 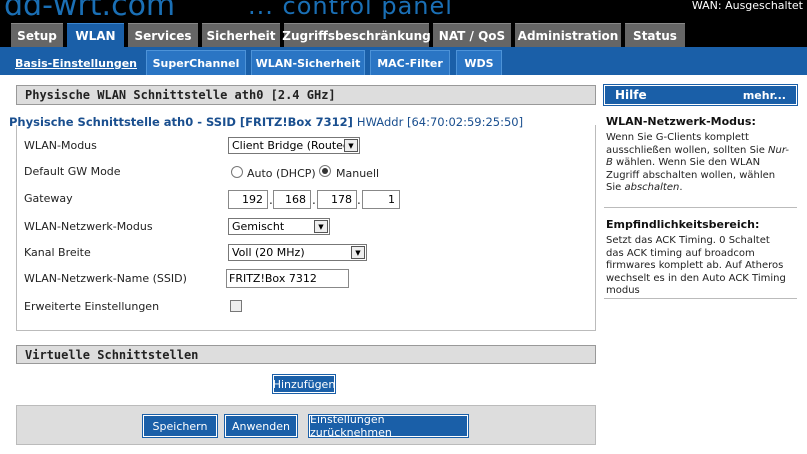 I want to click on ssid-input: FRITZ!Box 7312, so click(x=287, y=278).